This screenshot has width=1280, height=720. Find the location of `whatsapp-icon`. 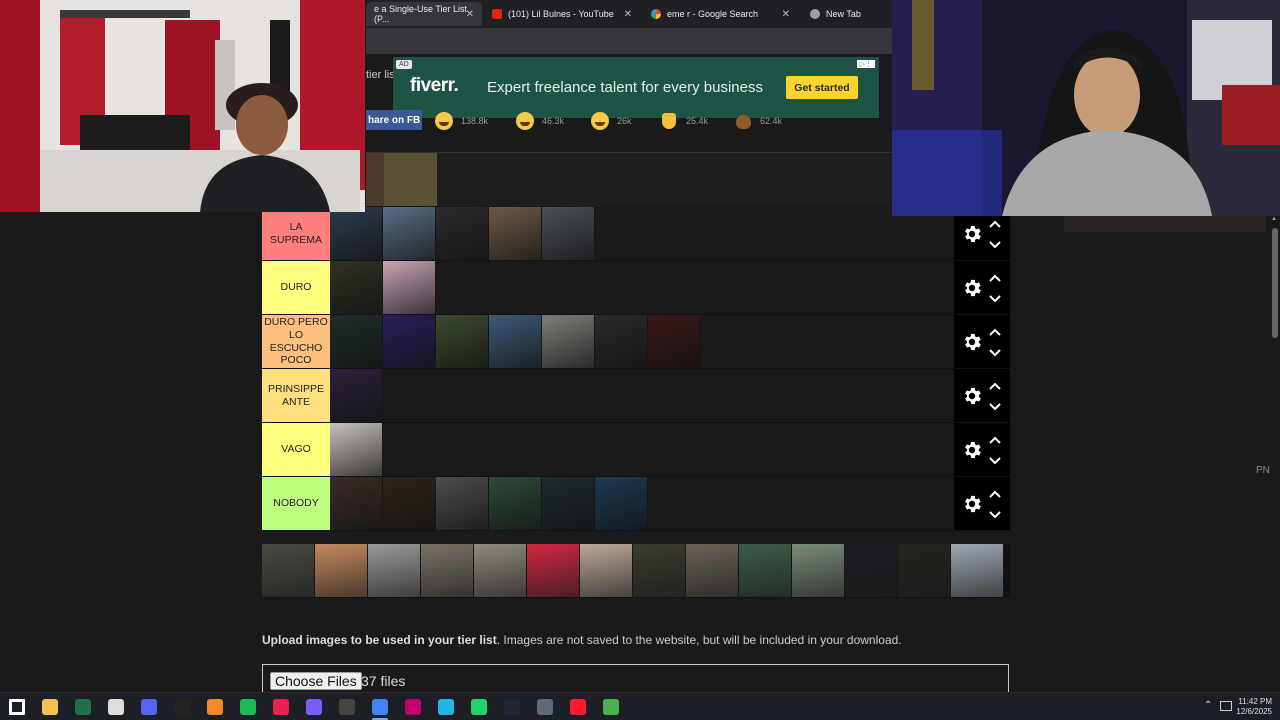

whatsapp-icon is located at coordinates (479, 707).